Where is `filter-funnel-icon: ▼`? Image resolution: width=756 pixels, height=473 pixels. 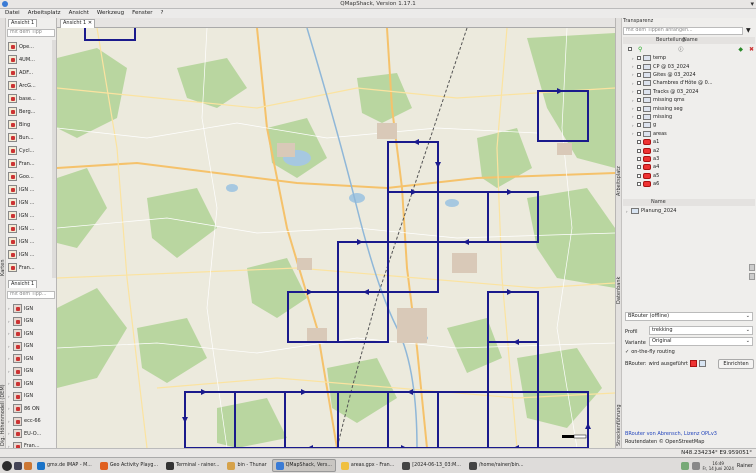
filter-funnel-icon: ▼ is located at coordinates (748, 30).